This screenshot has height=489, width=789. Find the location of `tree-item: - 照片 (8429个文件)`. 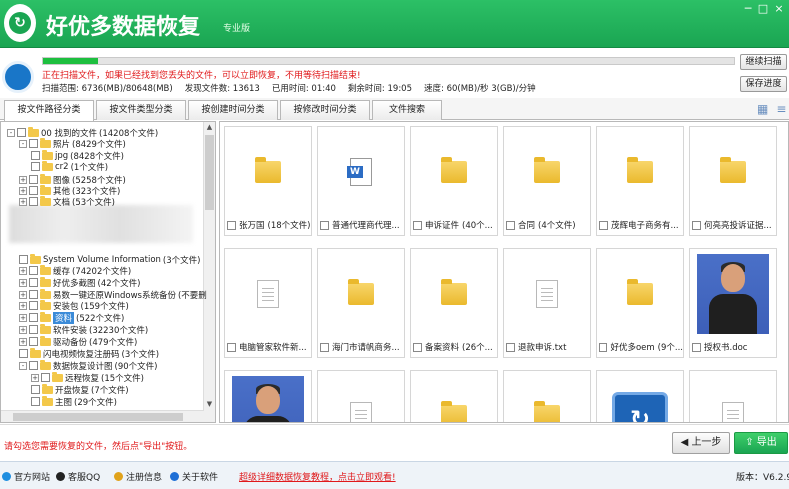

tree-item: - 照片 (8429个文件) is located at coordinates (72, 143).